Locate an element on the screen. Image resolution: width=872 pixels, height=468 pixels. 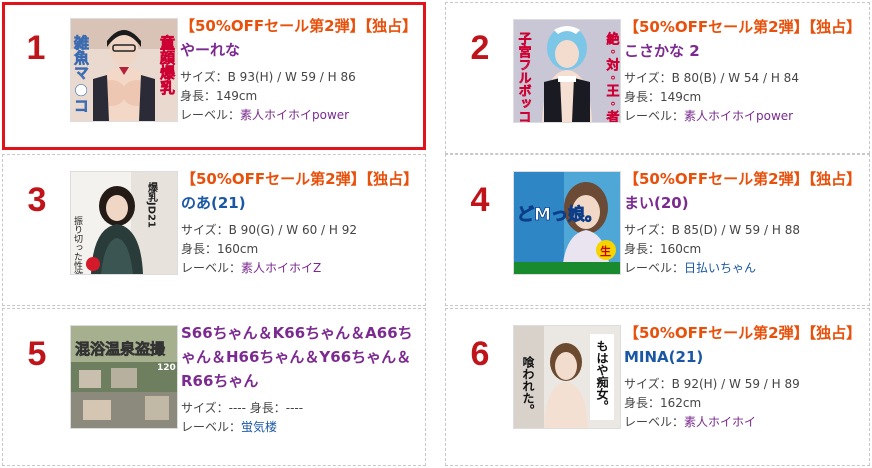
thumb-text-left: 雑魚マ●コ is located at coordinates (81, 73).